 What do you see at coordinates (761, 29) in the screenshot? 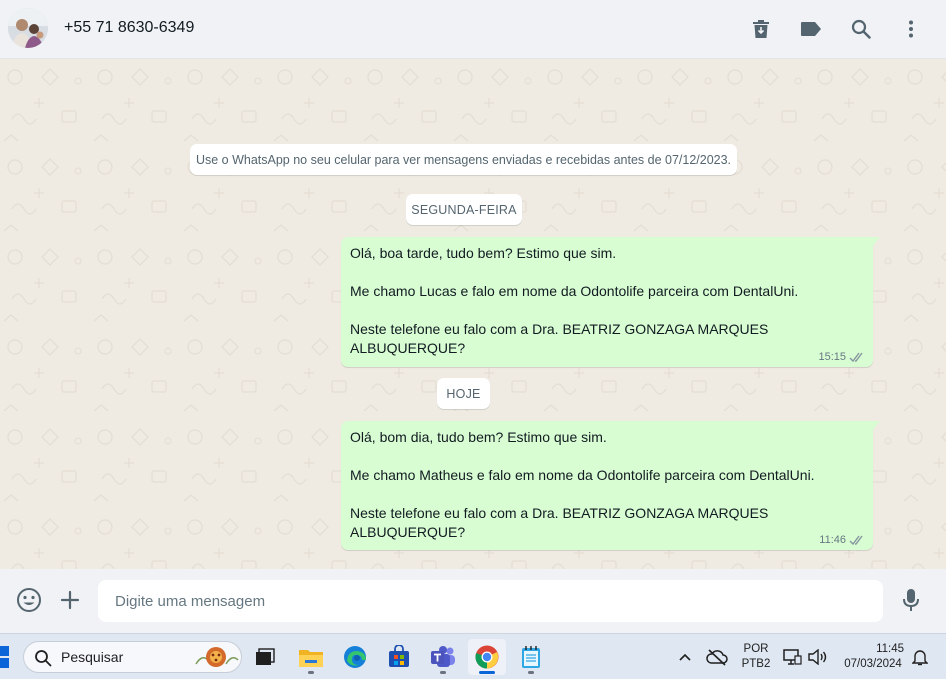
I see `delete-icon` at bounding box center [761, 29].